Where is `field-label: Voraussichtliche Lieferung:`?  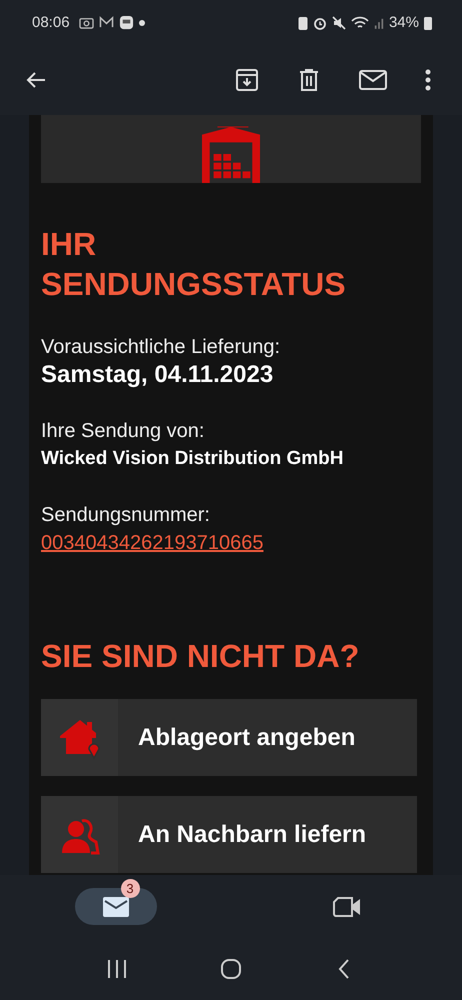 field-label: Voraussichtliche Lieferung: is located at coordinates (161, 347).